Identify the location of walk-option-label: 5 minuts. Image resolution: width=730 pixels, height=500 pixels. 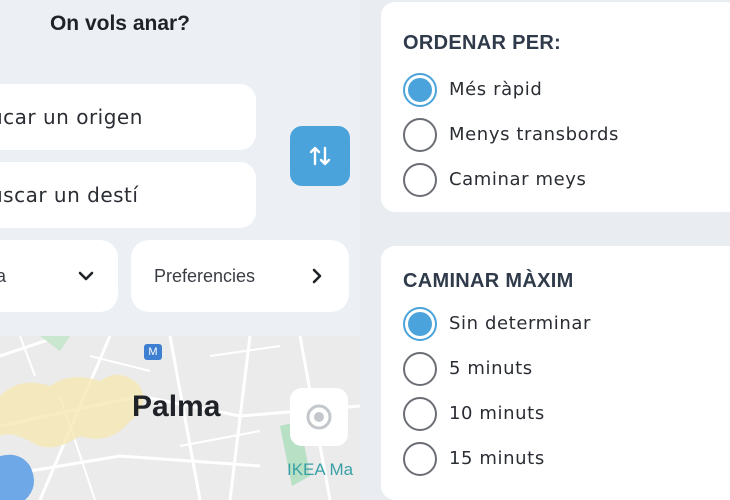
(491, 368).